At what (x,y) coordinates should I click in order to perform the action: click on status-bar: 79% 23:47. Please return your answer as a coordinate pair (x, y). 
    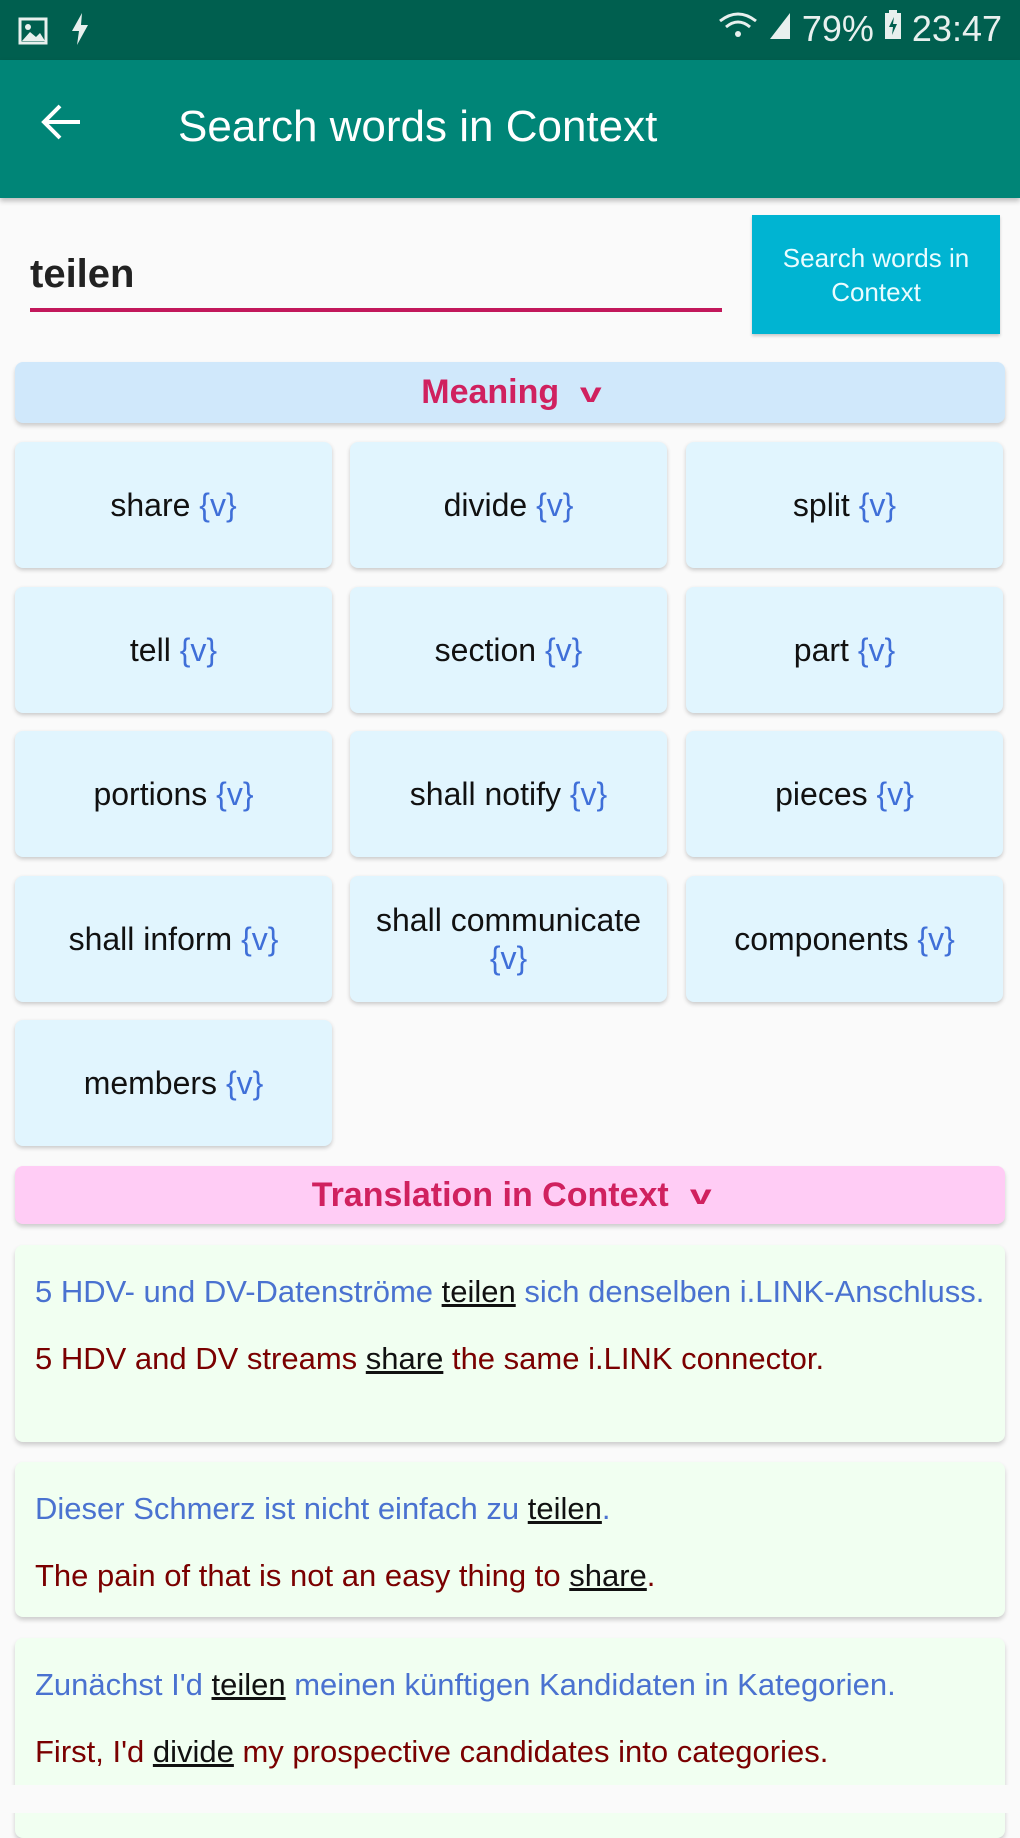
    Looking at the image, I should click on (510, 30).